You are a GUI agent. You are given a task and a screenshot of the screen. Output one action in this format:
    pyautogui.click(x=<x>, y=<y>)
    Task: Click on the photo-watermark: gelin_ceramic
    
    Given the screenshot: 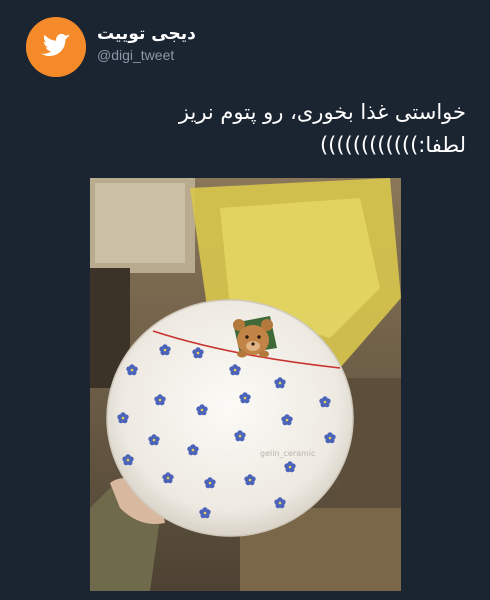 What is the action you would take?
    pyautogui.click(x=287, y=453)
    